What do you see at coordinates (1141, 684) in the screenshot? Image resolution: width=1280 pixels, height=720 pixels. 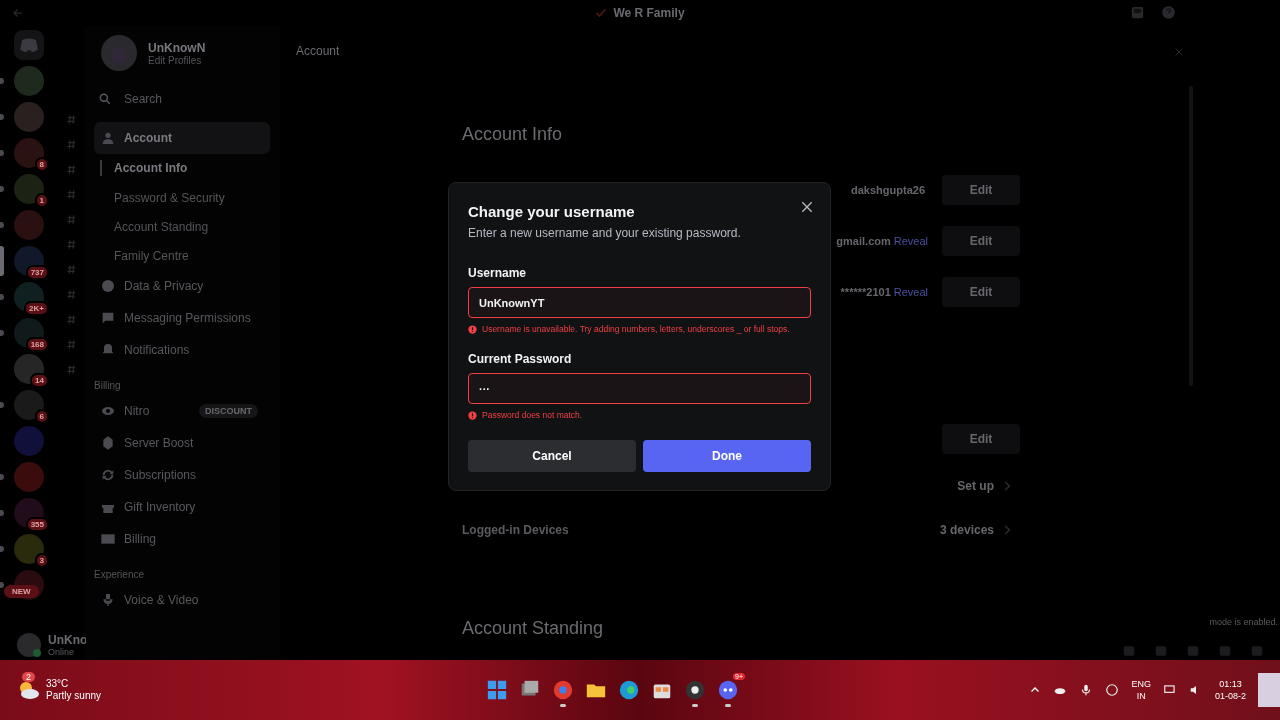 I see `language-code: ENG` at bounding box center [1141, 684].